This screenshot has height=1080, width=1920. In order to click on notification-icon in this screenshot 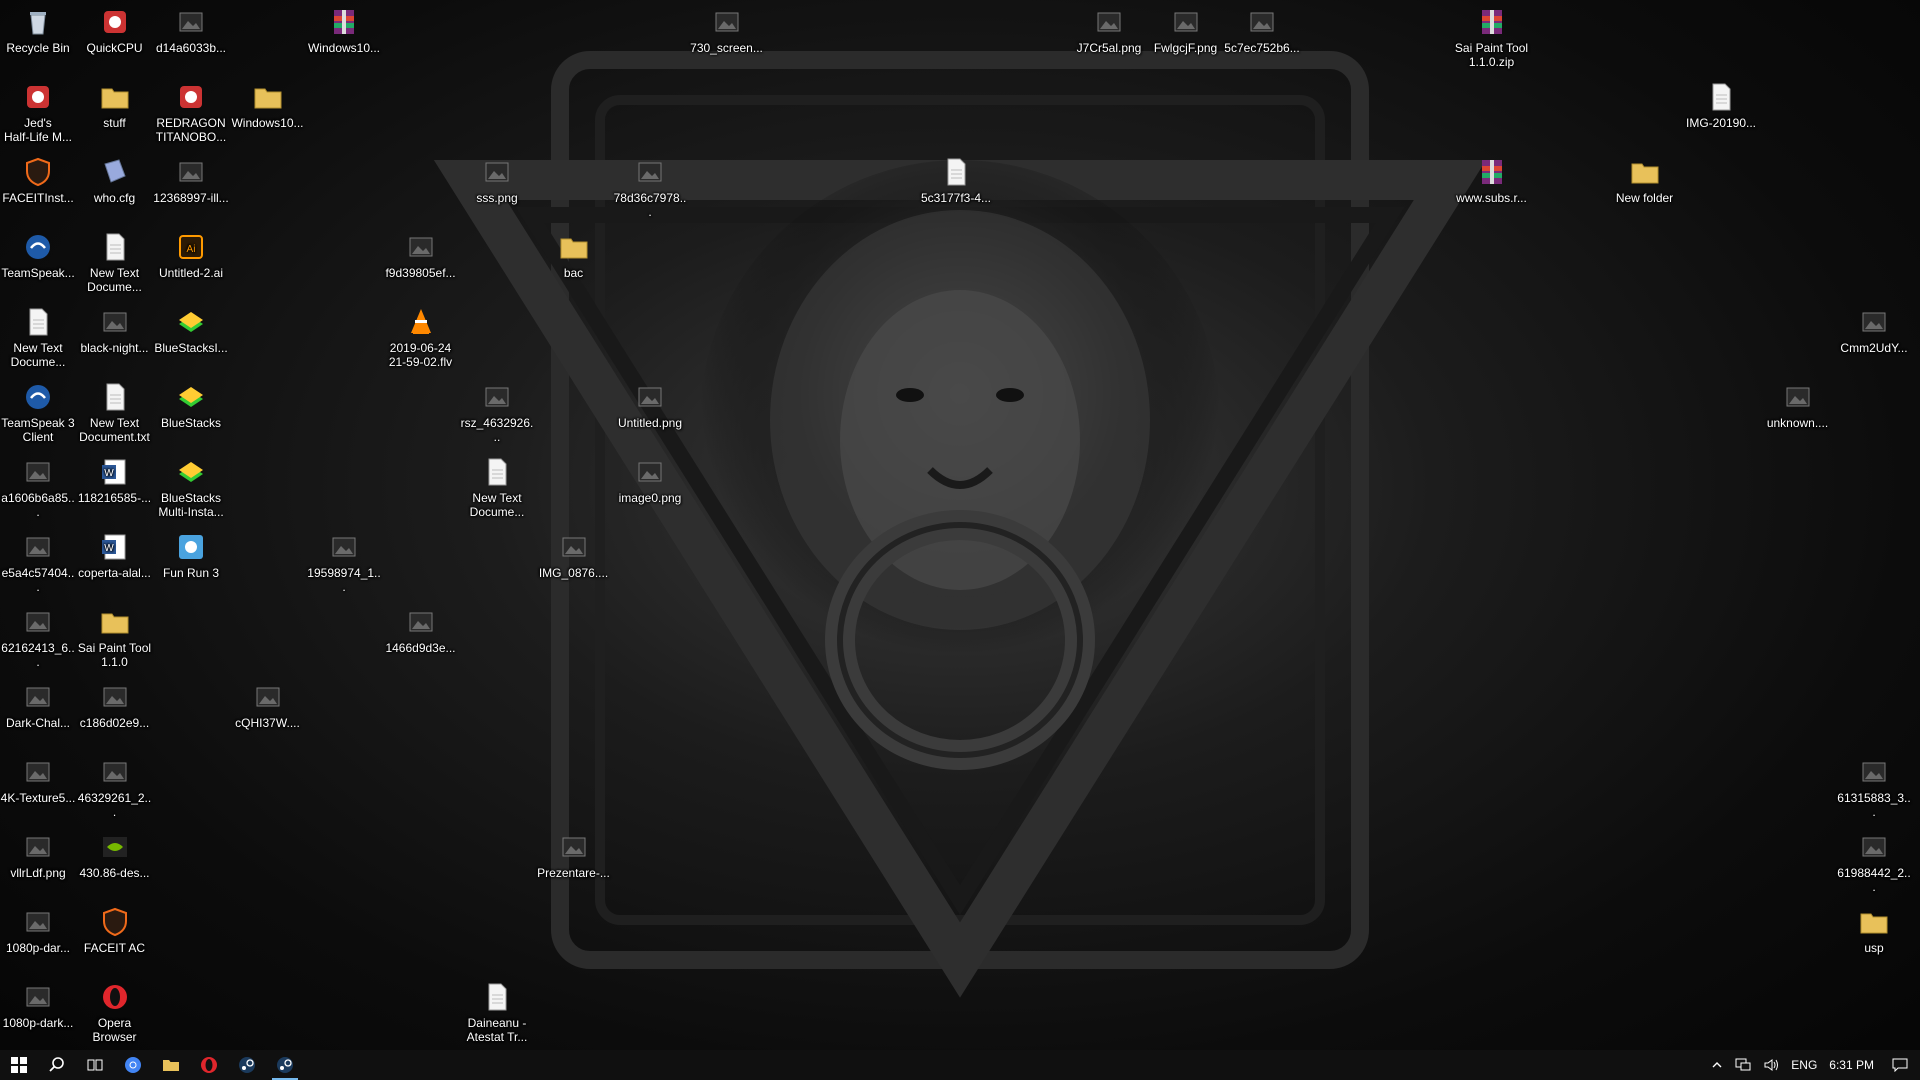, I will do `click(1900, 1065)`.